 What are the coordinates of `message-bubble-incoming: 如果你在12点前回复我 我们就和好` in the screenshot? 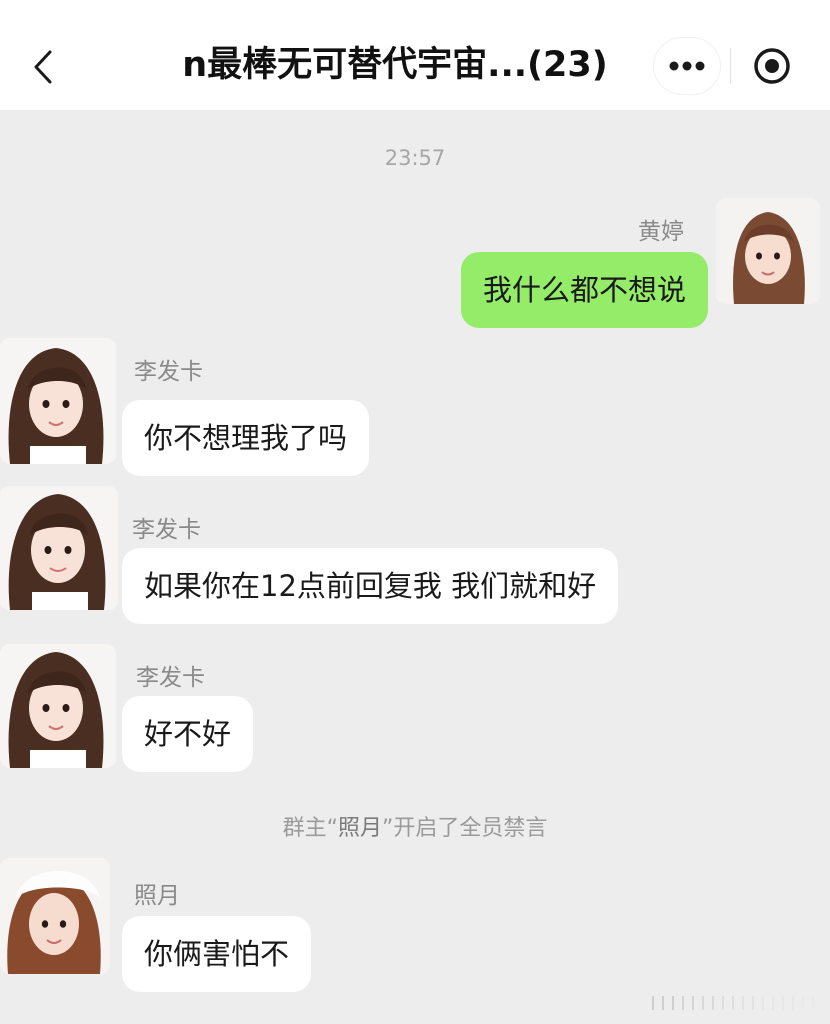 It's located at (370, 586).